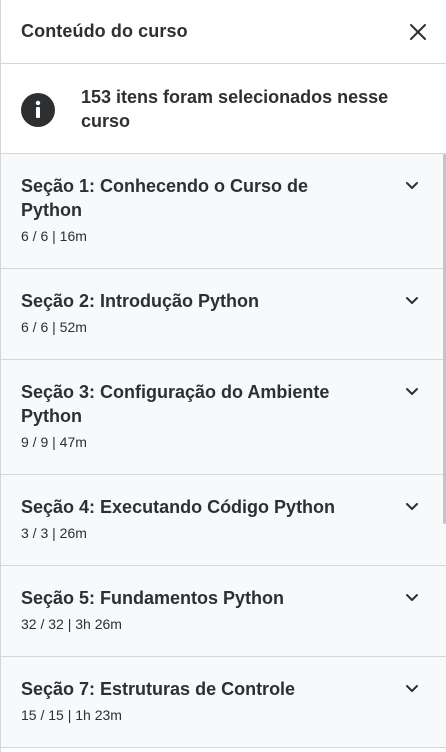  I want to click on section-meta: 6 / 6 | 52m, so click(54, 327).